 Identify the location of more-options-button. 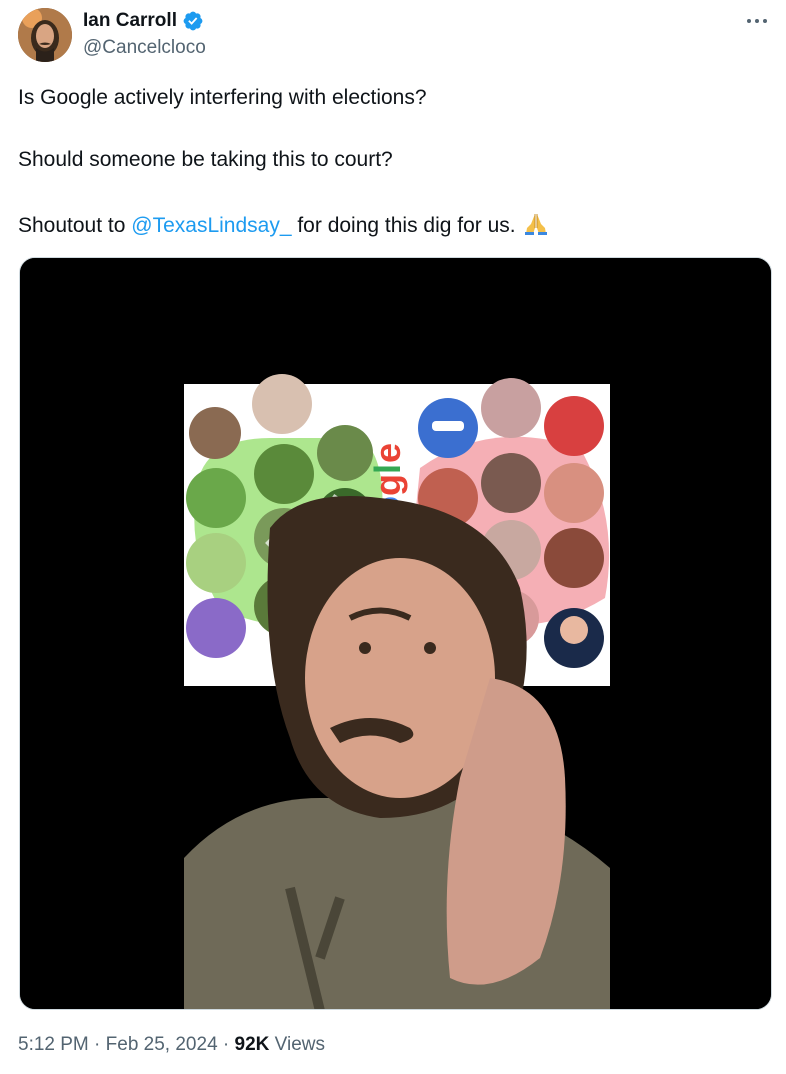
(757, 21).